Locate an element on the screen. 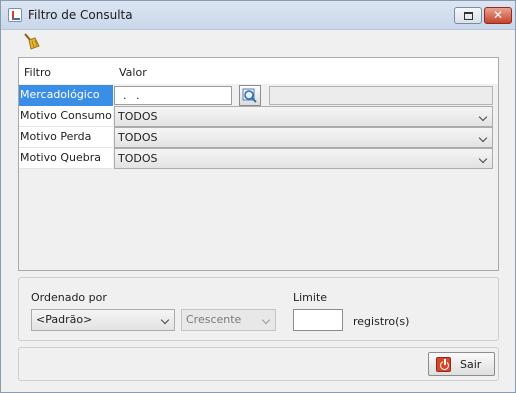 This screenshot has height=393, width=516. close-icon: ✕ is located at coordinates (498, 15).